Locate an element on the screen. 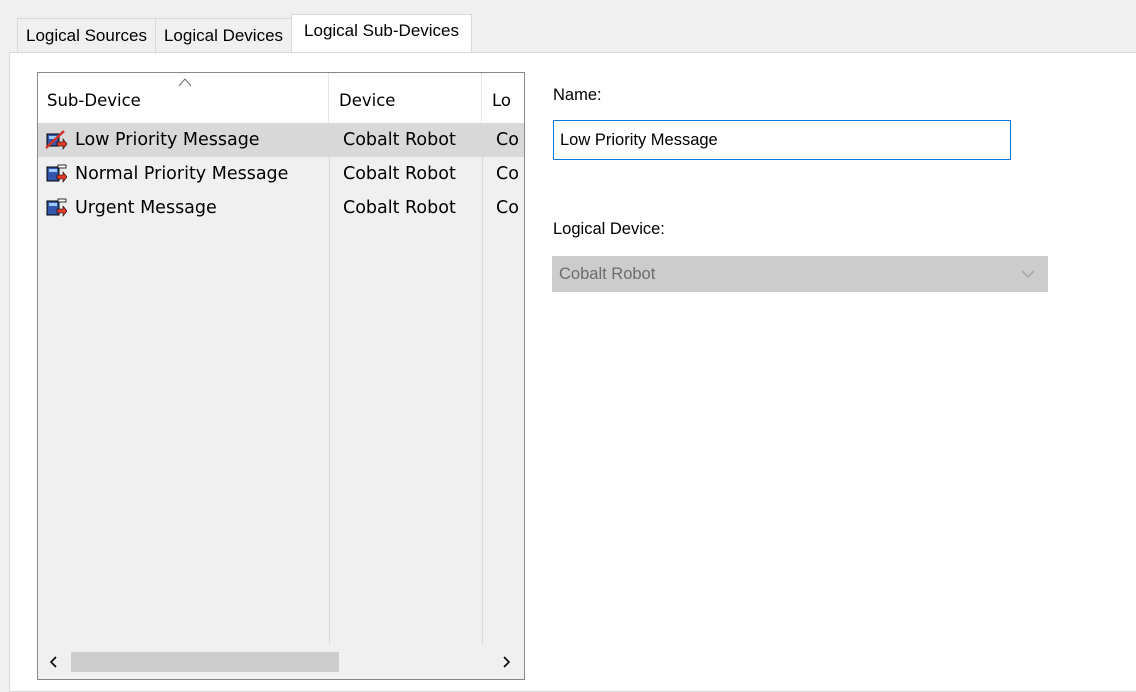 Image resolution: width=1136 pixels, height=692 pixels. column-header-label: Device is located at coordinates (367, 100).